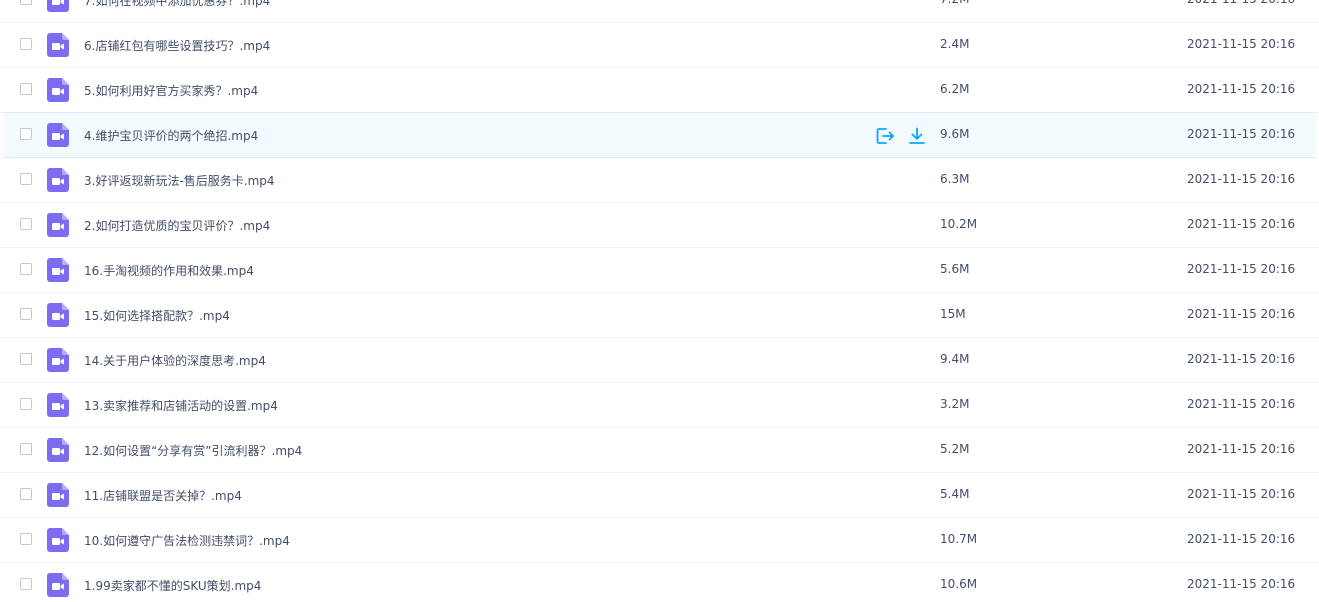  I want to click on file-row: 11.店铺联盟是否关掉？.mp4 5.4M 2021-11-15 20:16, so click(659, 495).